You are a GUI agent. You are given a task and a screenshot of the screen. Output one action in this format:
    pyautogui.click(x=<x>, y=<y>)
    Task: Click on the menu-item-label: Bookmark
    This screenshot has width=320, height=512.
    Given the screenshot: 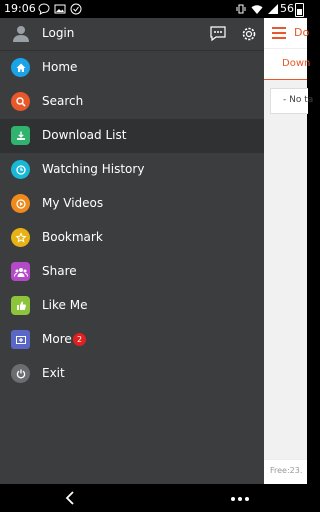 What is the action you would take?
    pyautogui.click(x=72, y=237)
    